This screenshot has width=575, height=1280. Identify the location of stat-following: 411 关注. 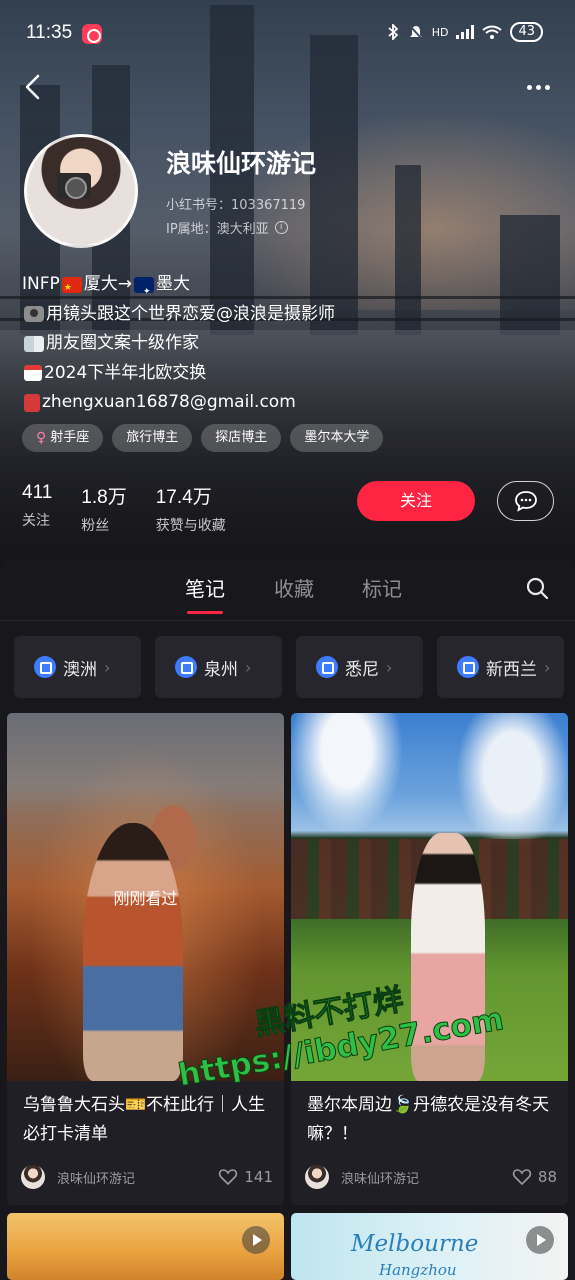
(37, 508).